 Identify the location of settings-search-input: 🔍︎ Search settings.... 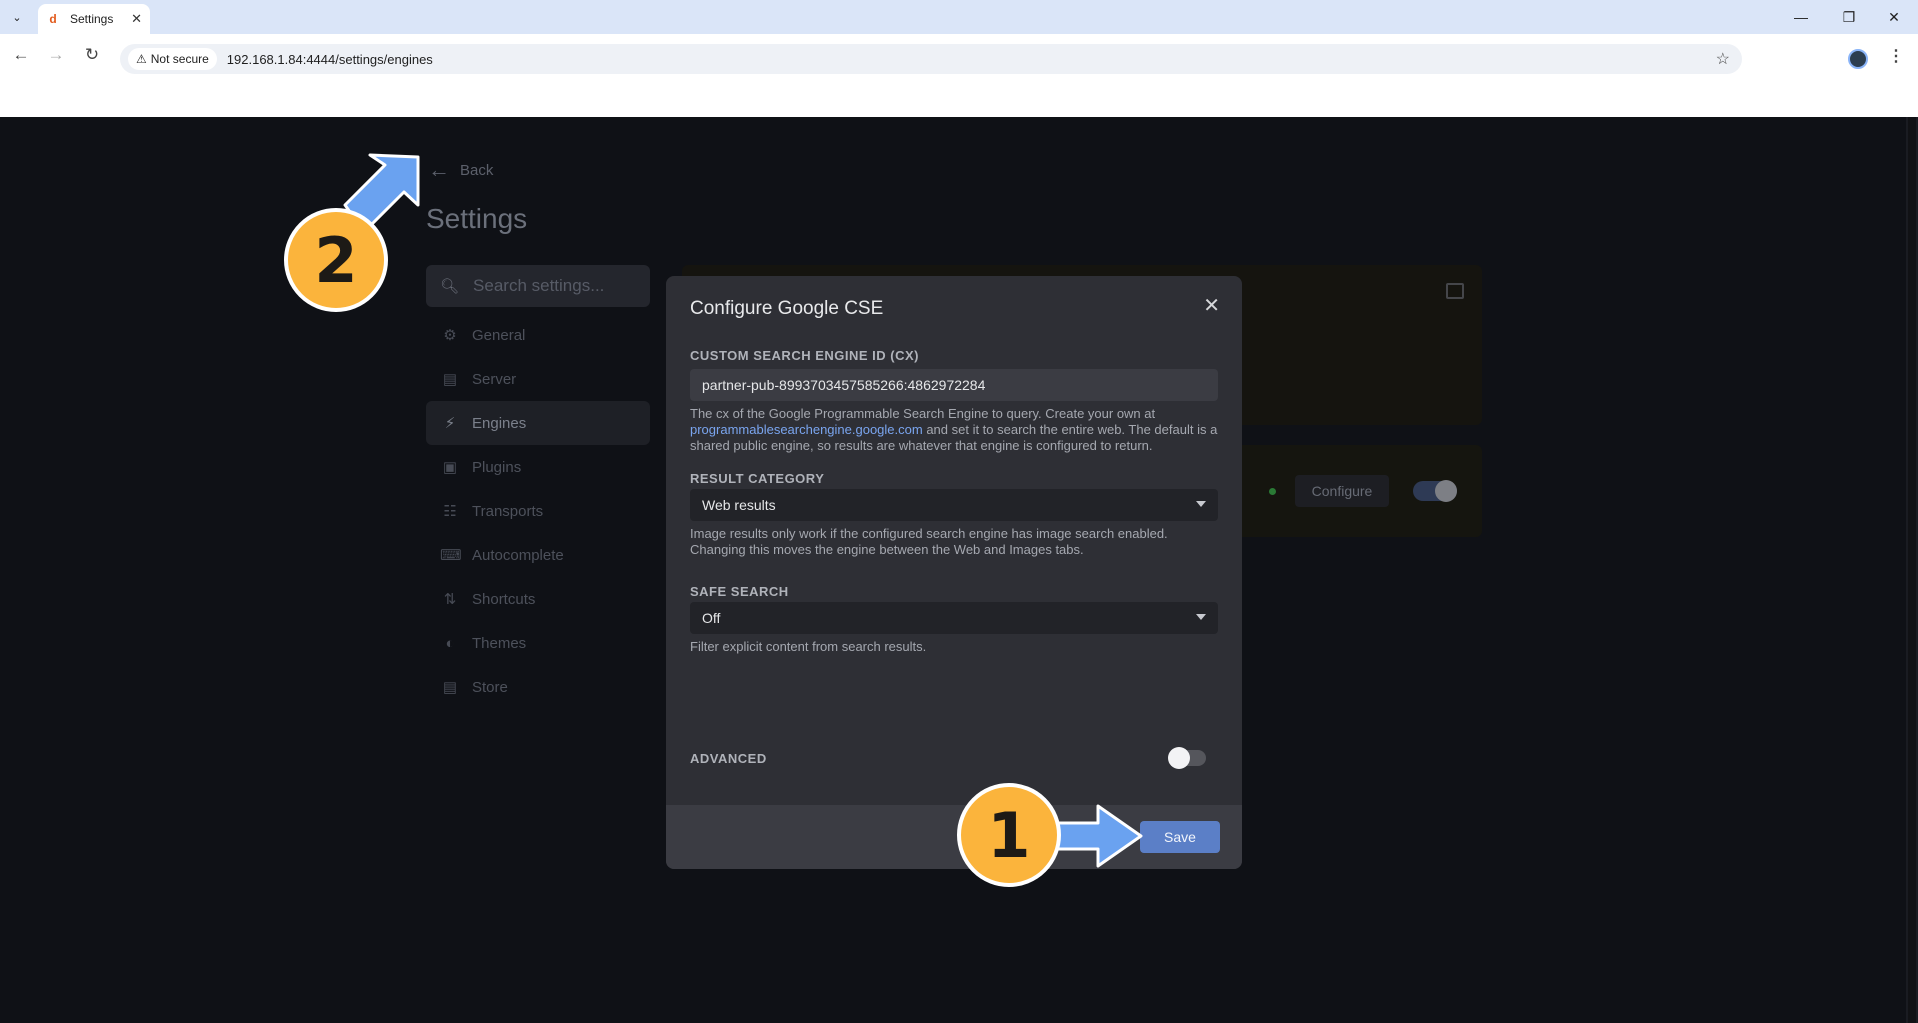
(538, 286).